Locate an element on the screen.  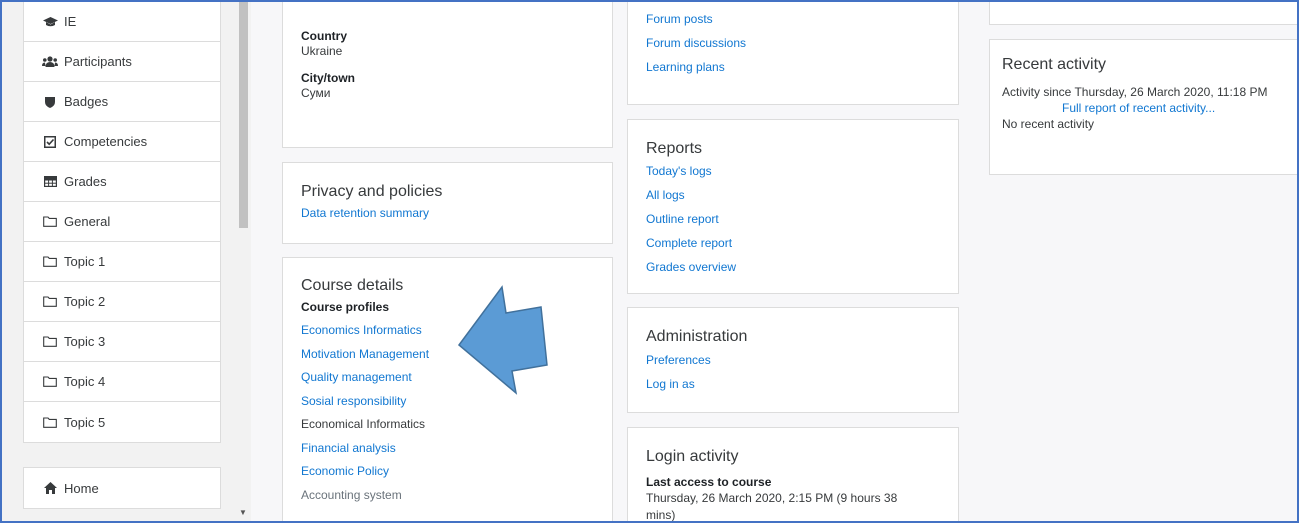
nav-item-grades: Grades is located at coordinates (122, 182).